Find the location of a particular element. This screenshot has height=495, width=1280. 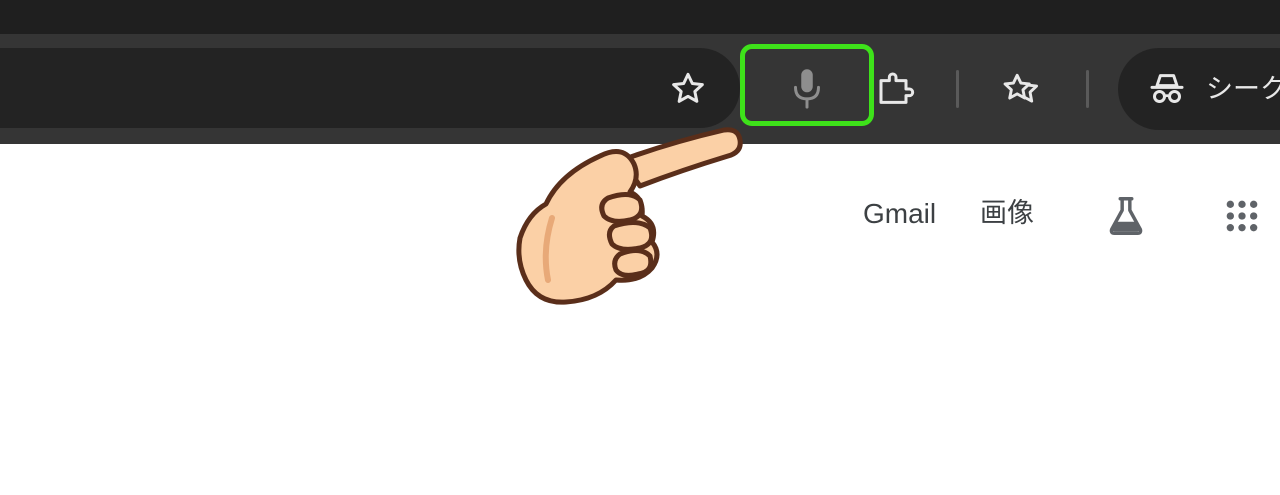

pointing-hand-icon is located at coordinates (632, 220).